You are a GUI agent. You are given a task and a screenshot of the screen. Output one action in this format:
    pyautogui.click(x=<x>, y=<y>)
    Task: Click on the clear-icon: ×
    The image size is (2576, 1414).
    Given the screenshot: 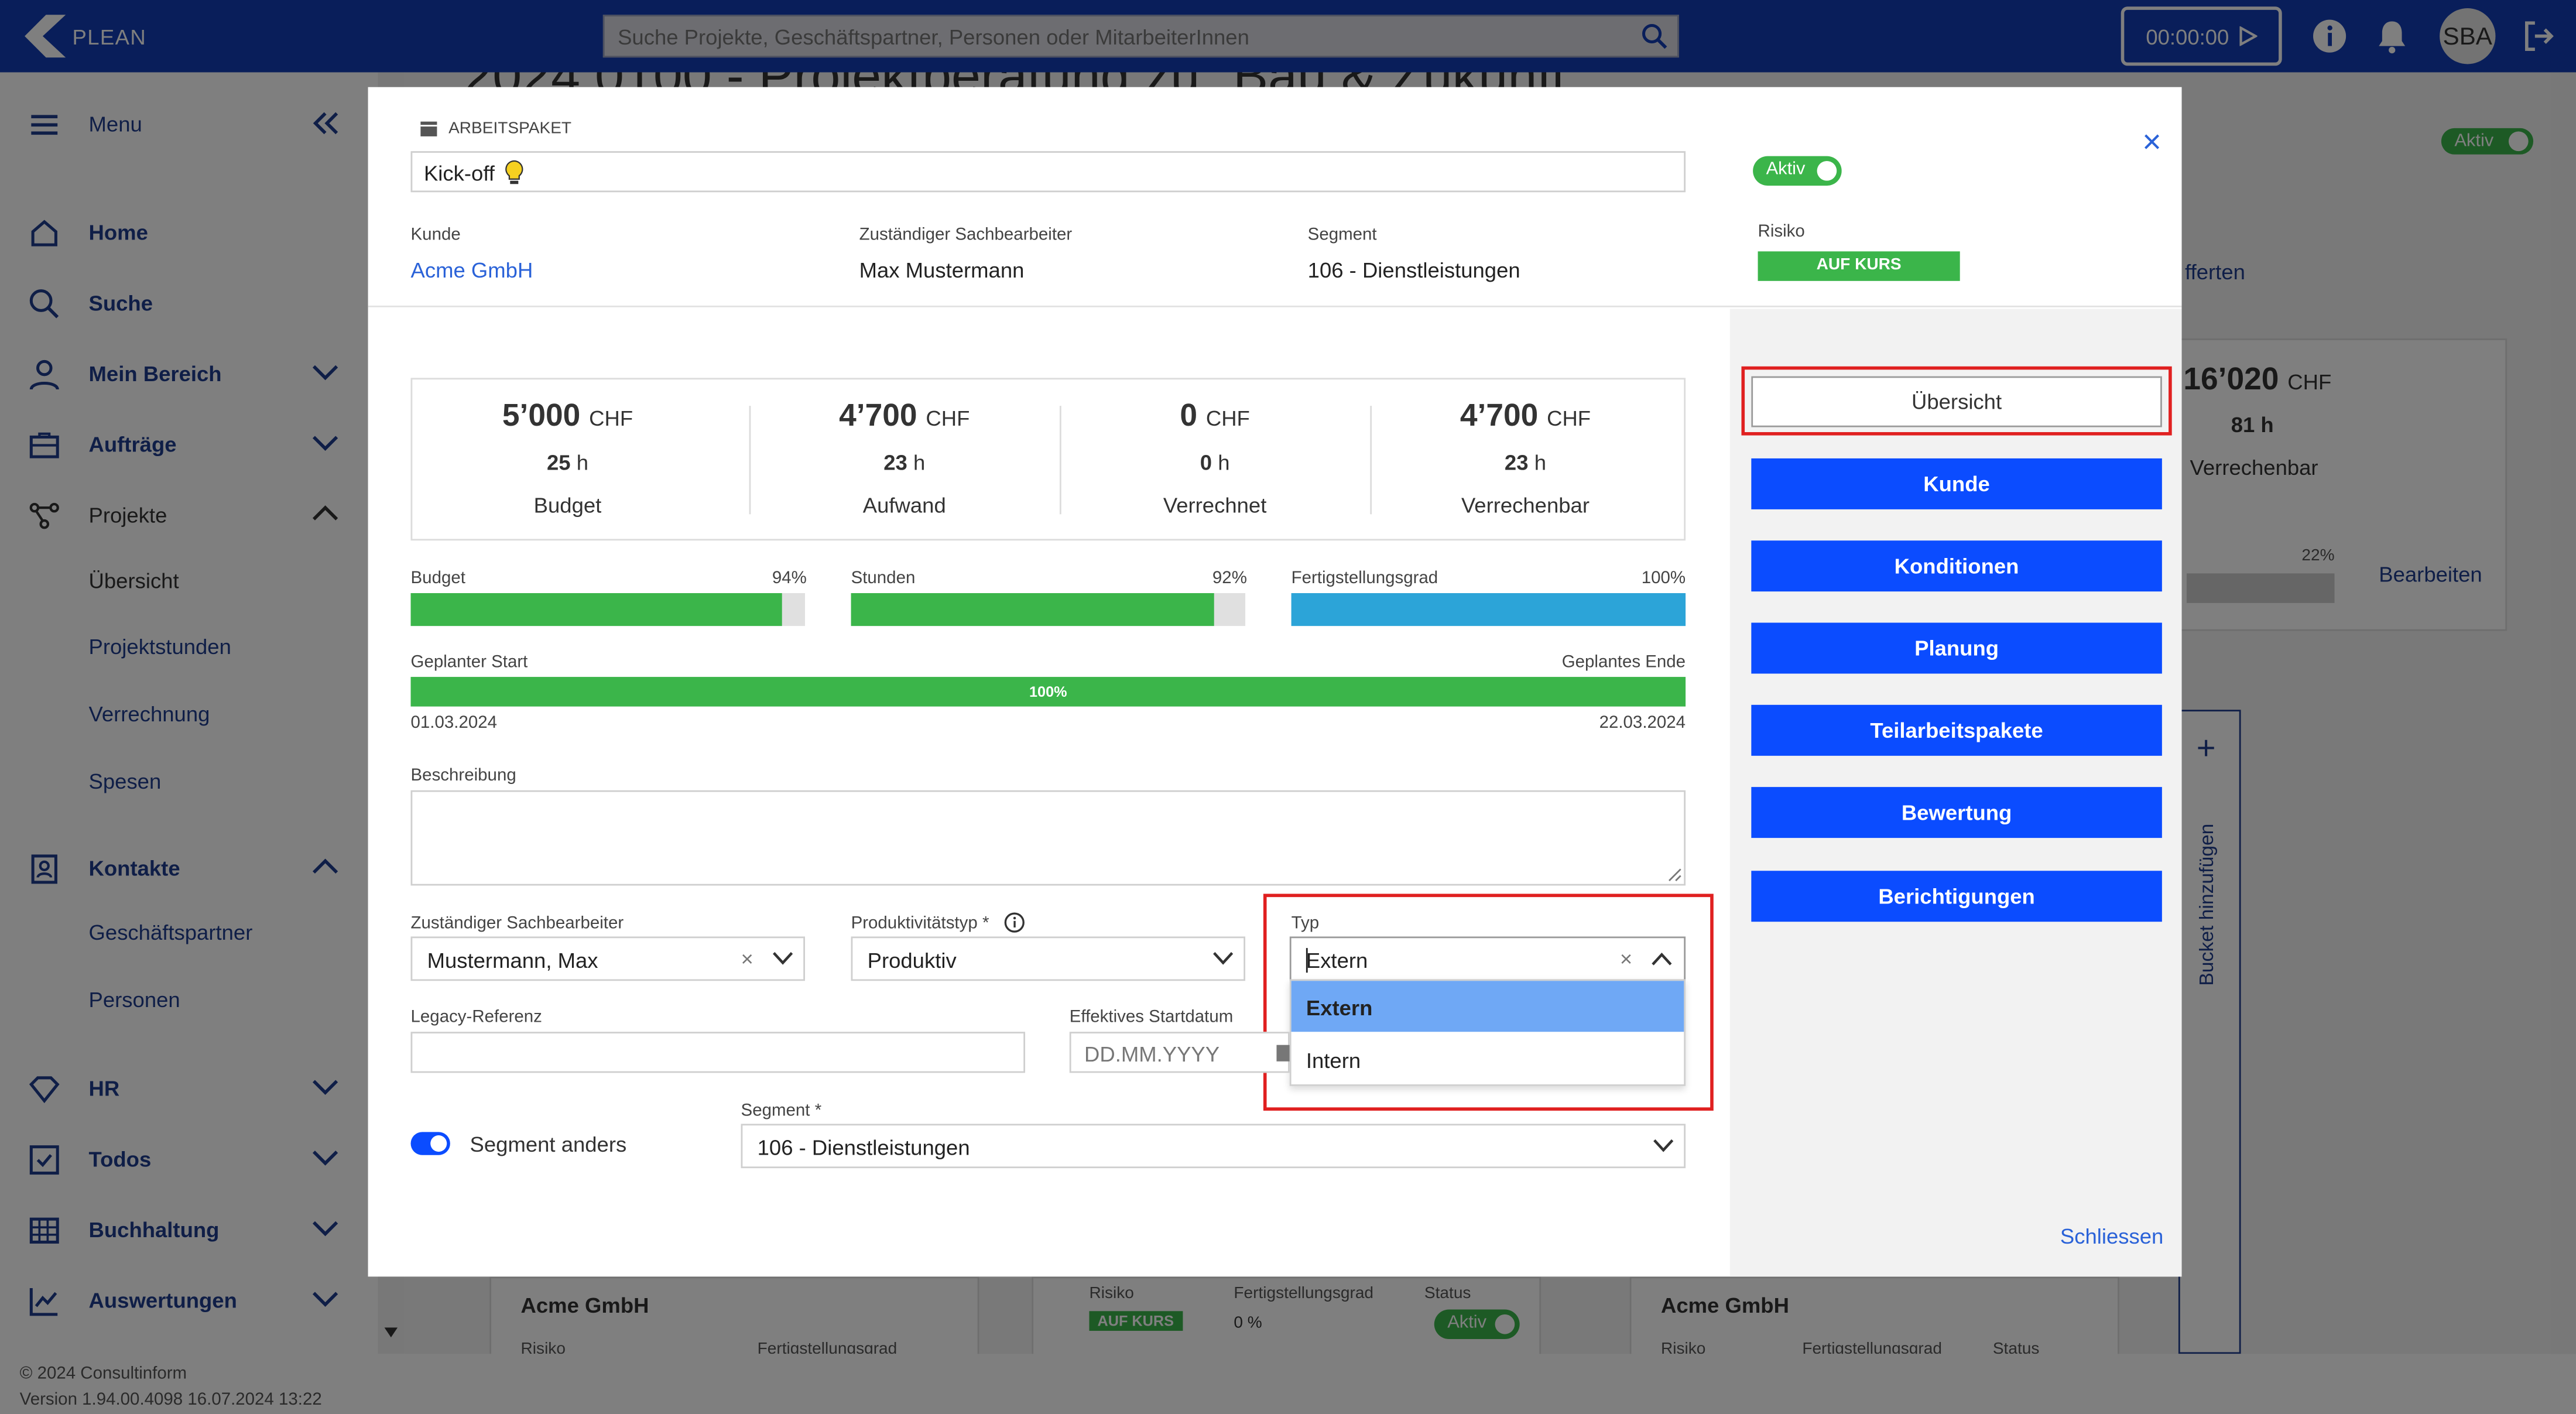 What is the action you would take?
    pyautogui.click(x=747, y=958)
    